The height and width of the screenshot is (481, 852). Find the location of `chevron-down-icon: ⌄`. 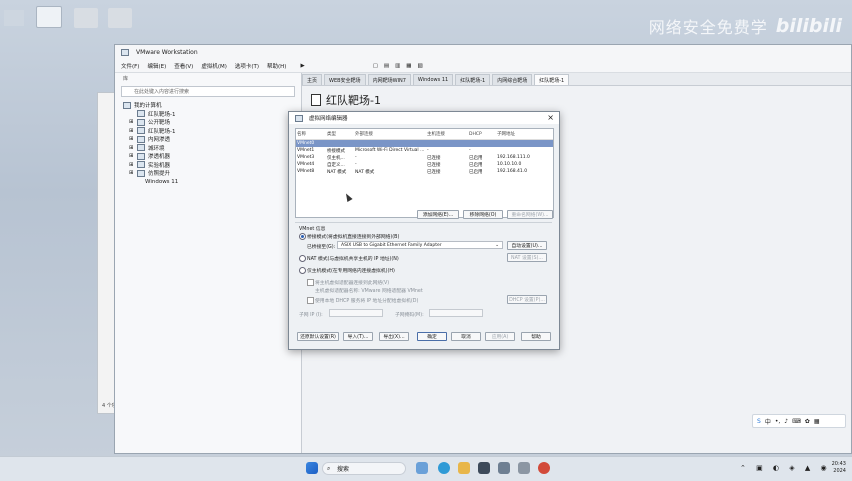

chevron-down-icon: ⌄ is located at coordinates (497, 245).